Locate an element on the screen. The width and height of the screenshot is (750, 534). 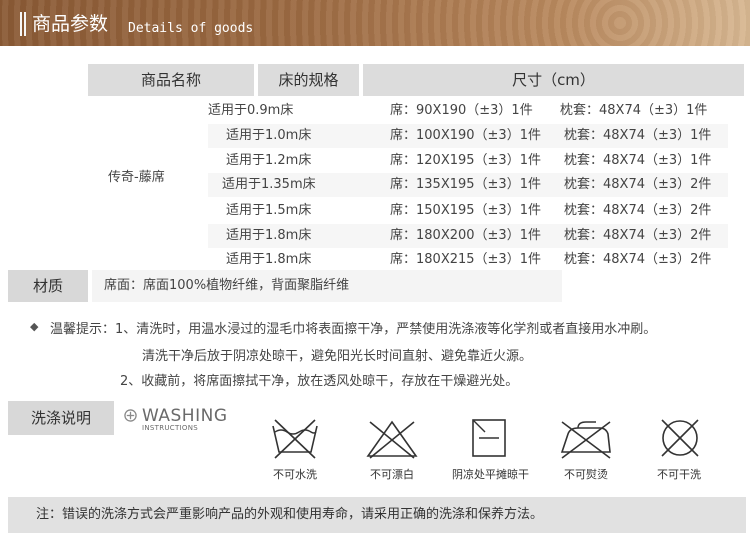
table-row: 适用于1.35m床 席：135X195（±3）1件 枕套：48X74（±3）2件 is located at coordinates (468, 185).